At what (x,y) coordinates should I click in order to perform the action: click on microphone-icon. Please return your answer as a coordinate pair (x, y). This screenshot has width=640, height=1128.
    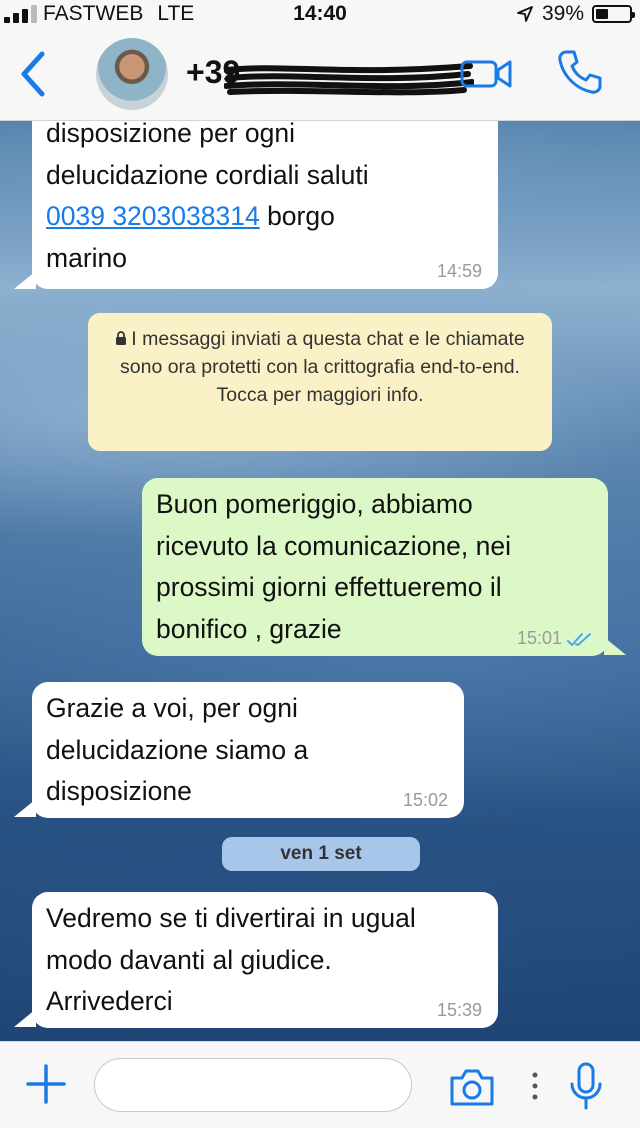
    Looking at the image, I should click on (586, 1087).